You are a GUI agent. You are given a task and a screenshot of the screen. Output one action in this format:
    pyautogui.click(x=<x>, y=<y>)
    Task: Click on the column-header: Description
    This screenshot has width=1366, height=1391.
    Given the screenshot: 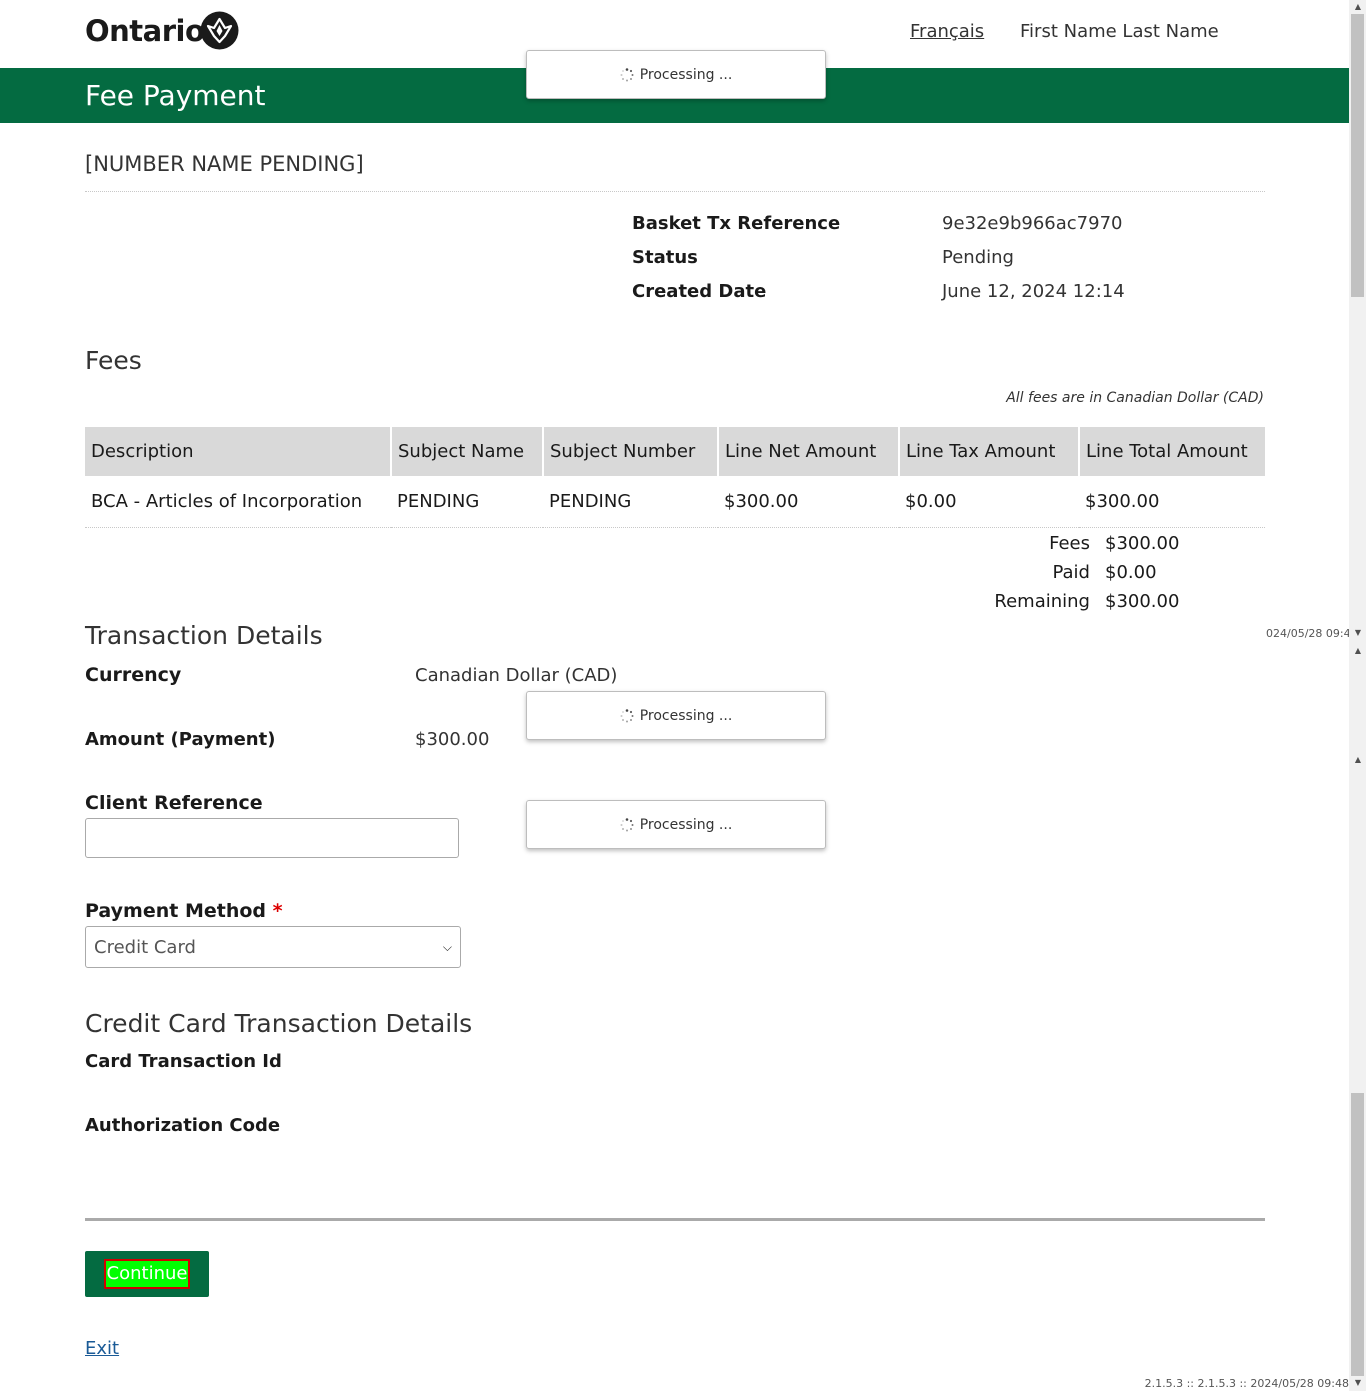 What is the action you would take?
    pyautogui.click(x=238, y=451)
    